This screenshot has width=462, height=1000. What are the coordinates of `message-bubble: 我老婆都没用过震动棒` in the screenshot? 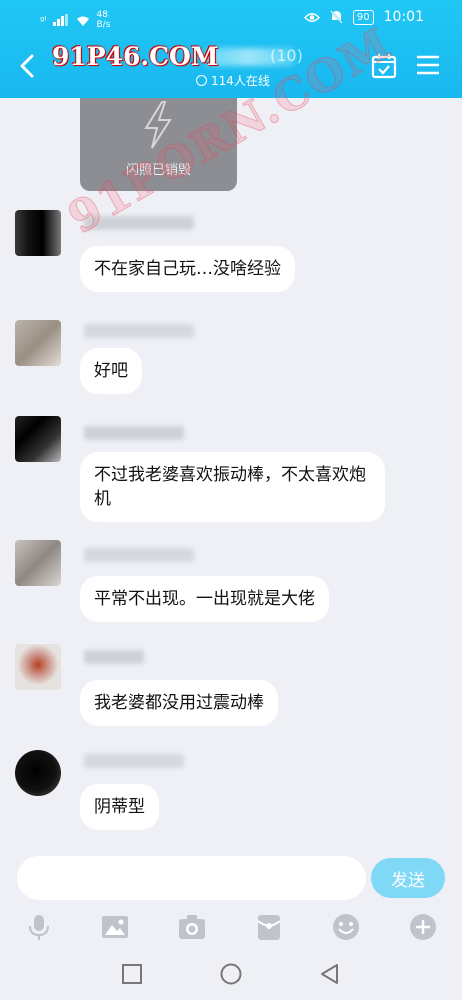 It's located at (179, 703).